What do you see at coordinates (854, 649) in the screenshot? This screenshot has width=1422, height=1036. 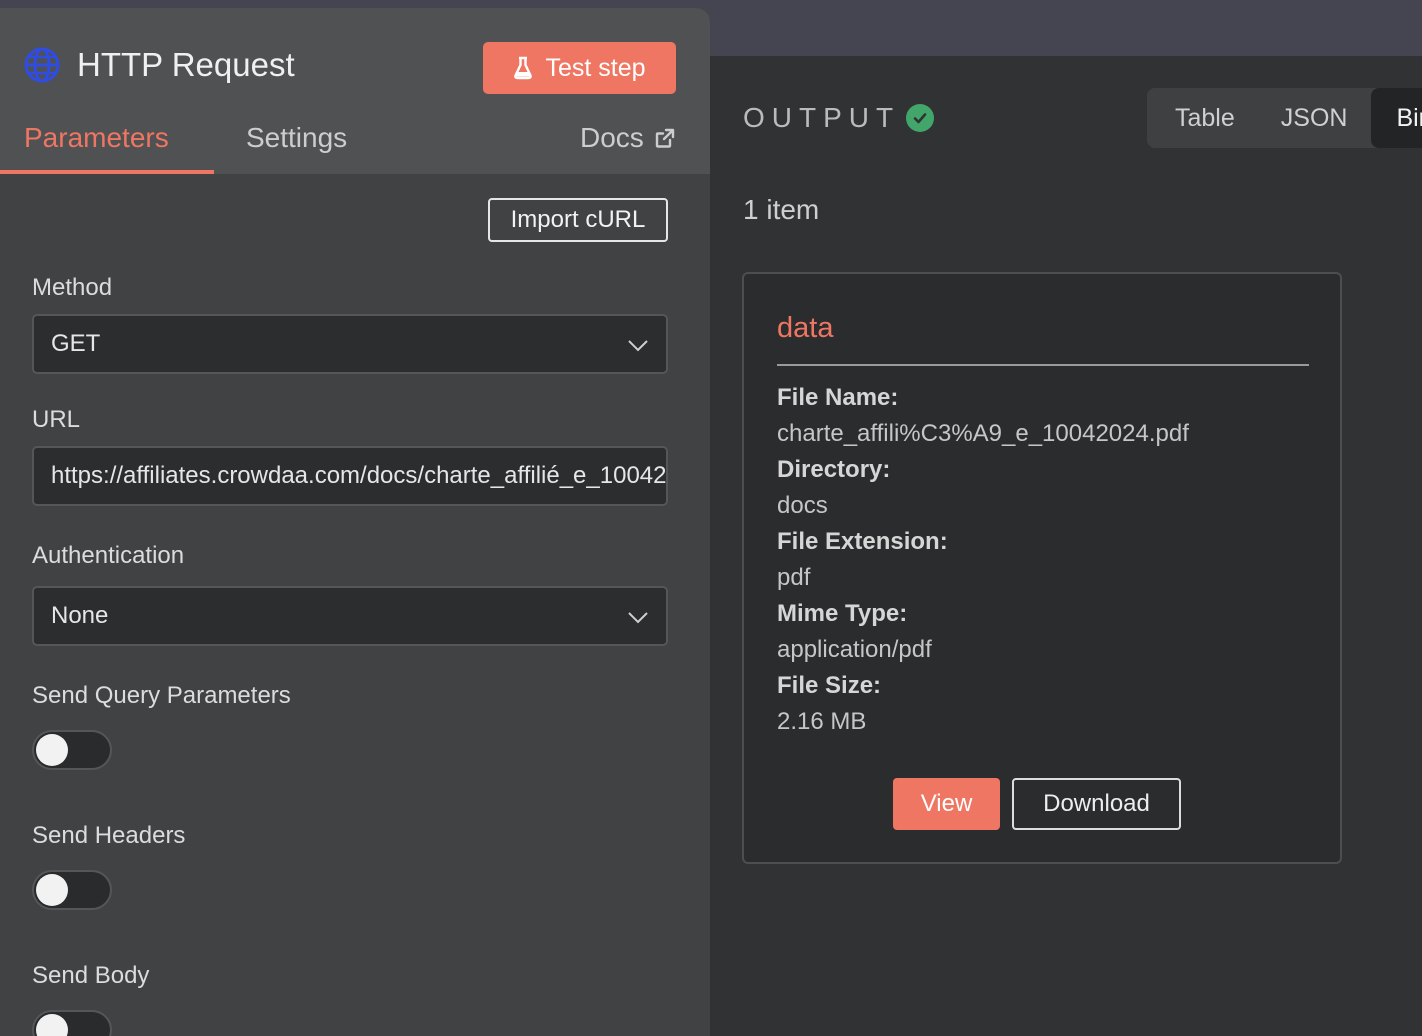 I see `mime-type-value: application/pdf` at bounding box center [854, 649].